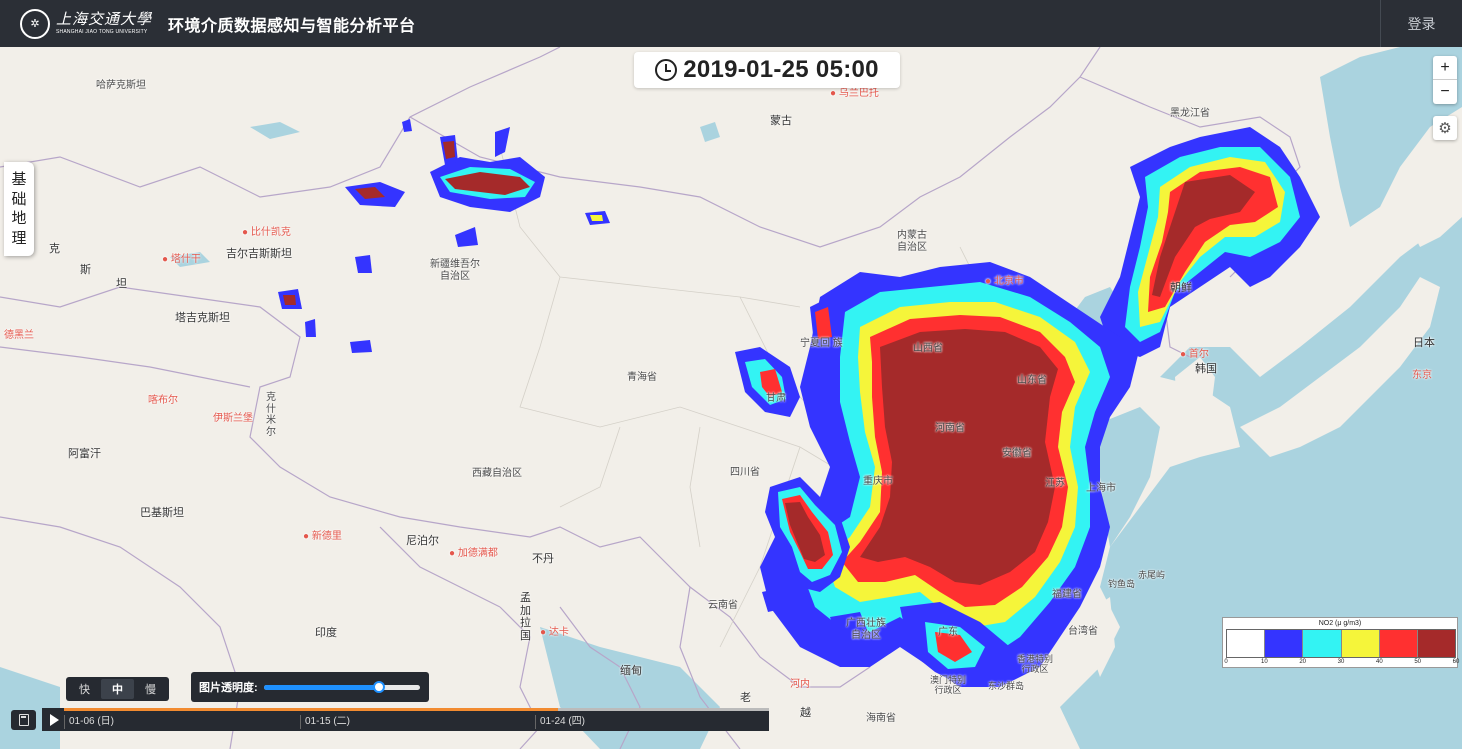 Image resolution: width=1462 pixels, height=749 pixels. What do you see at coordinates (1181, 288) in the screenshot?
I see `place-north-korea: 朝鲜` at bounding box center [1181, 288].